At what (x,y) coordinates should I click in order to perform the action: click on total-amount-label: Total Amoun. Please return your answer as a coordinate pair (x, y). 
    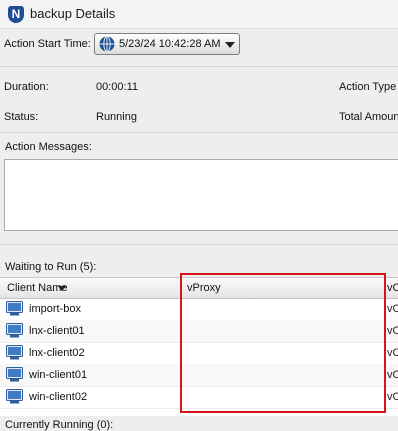
    Looking at the image, I should click on (368, 117).